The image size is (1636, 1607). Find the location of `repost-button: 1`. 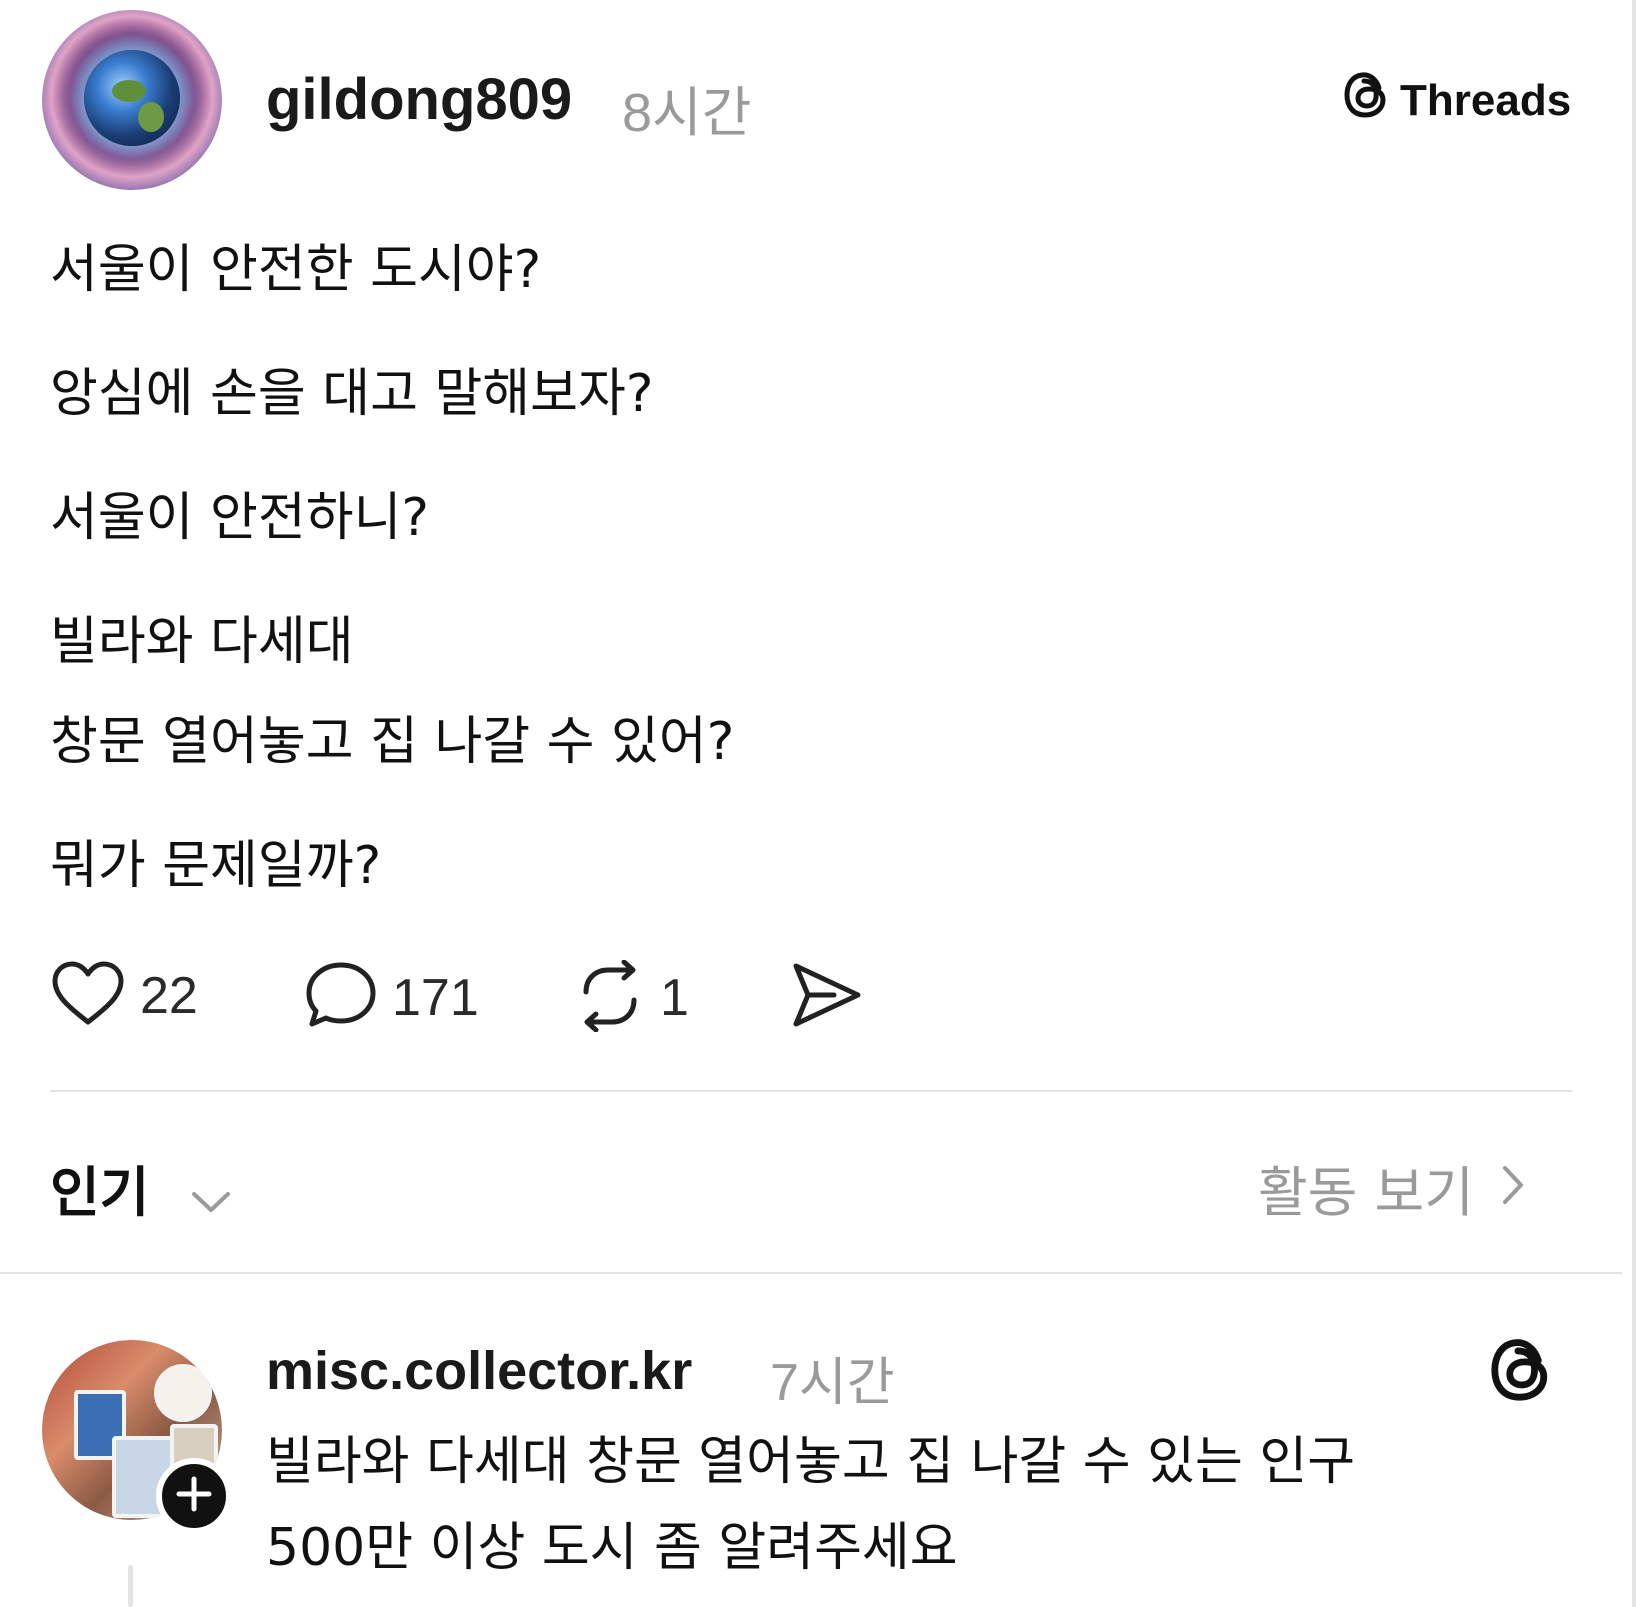

repost-button: 1 is located at coordinates (631, 997).